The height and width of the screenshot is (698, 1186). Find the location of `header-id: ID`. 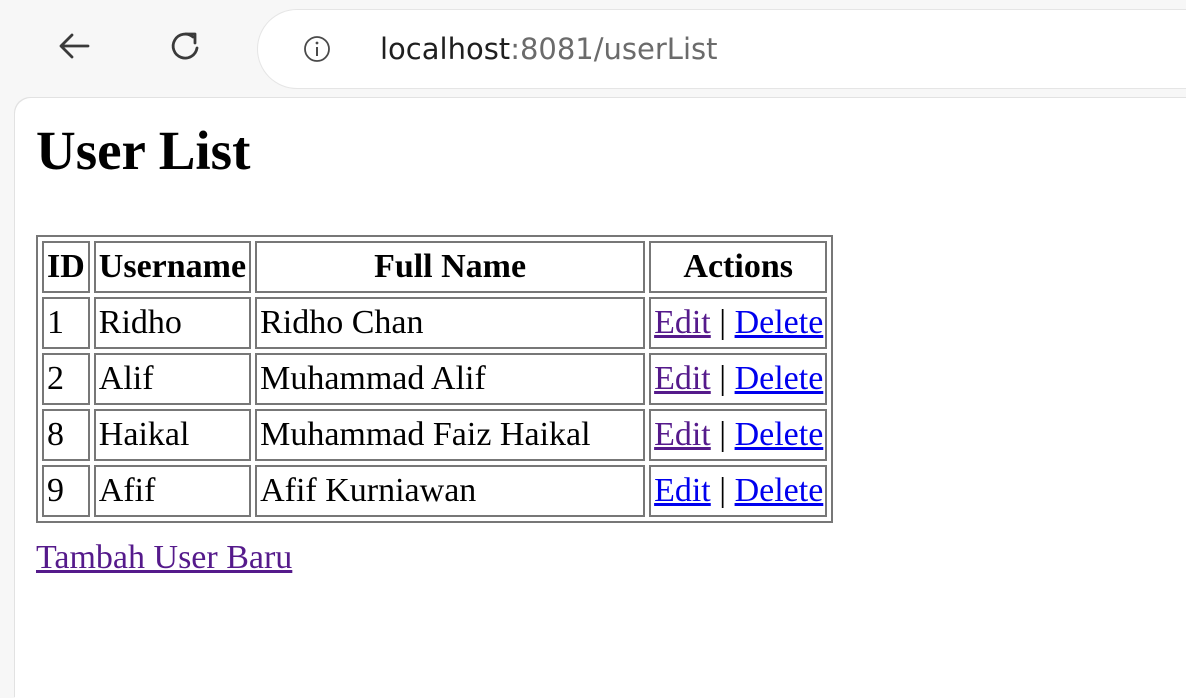

header-id: ID is located at coordinates (66, 267).